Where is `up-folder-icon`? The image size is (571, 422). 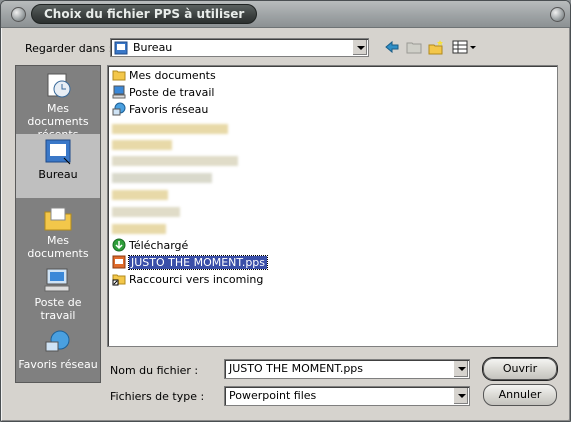
up-folder-icon is located at coordinates (414, 47).